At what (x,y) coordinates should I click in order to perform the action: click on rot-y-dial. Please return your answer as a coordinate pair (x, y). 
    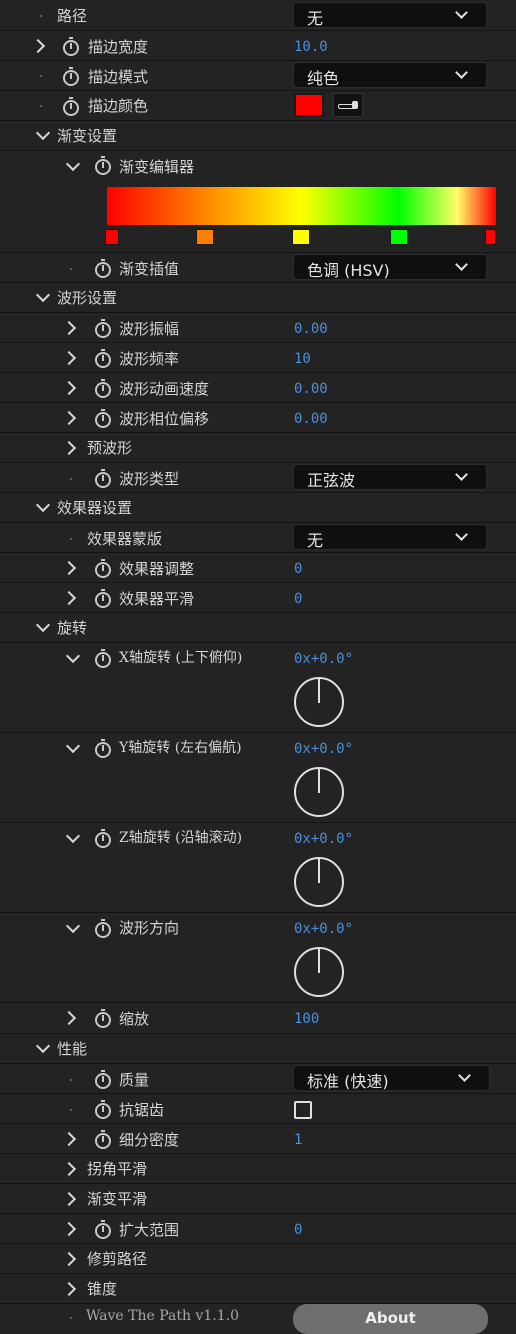
    Looking at the image, I should click on (319, 792).